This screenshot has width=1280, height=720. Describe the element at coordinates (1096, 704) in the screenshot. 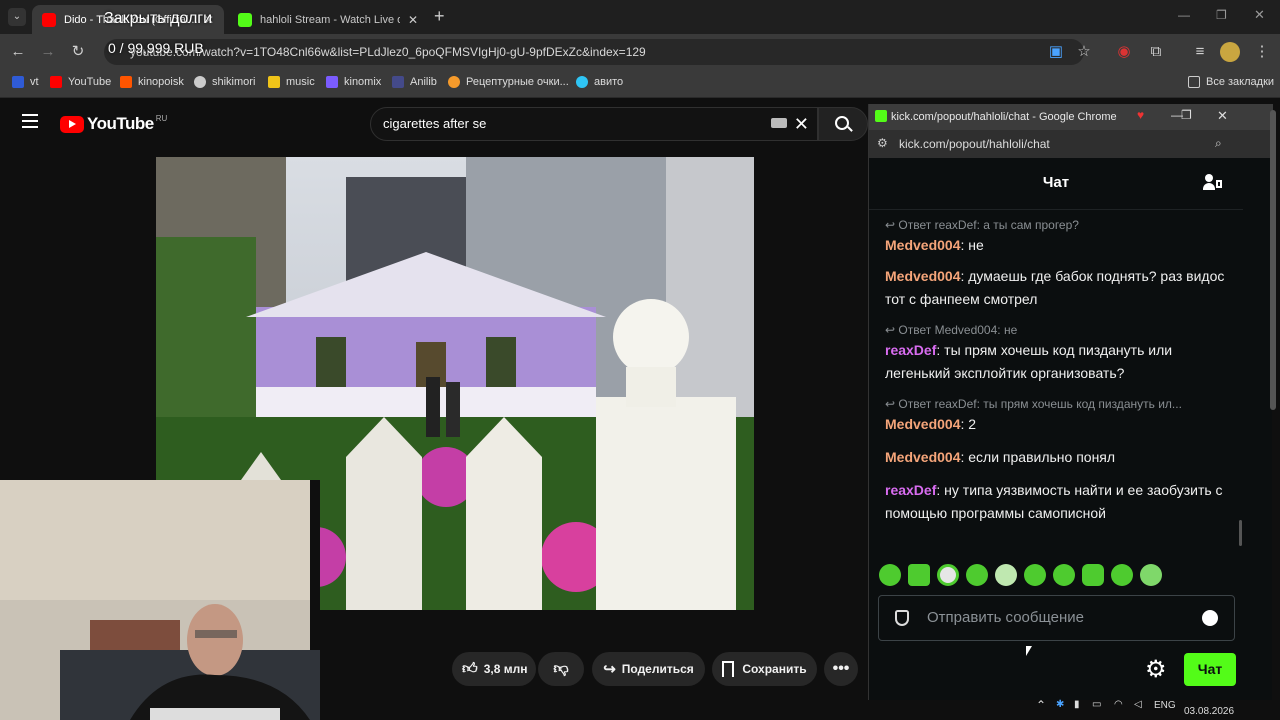

I see `battery-icon: ▭` at that location.